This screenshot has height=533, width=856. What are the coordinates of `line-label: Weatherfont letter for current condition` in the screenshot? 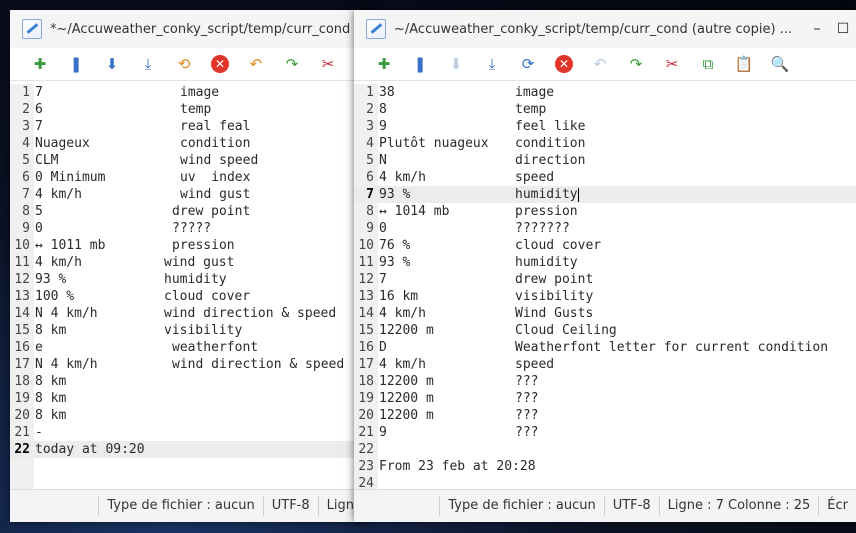 It's located at (672, 347).